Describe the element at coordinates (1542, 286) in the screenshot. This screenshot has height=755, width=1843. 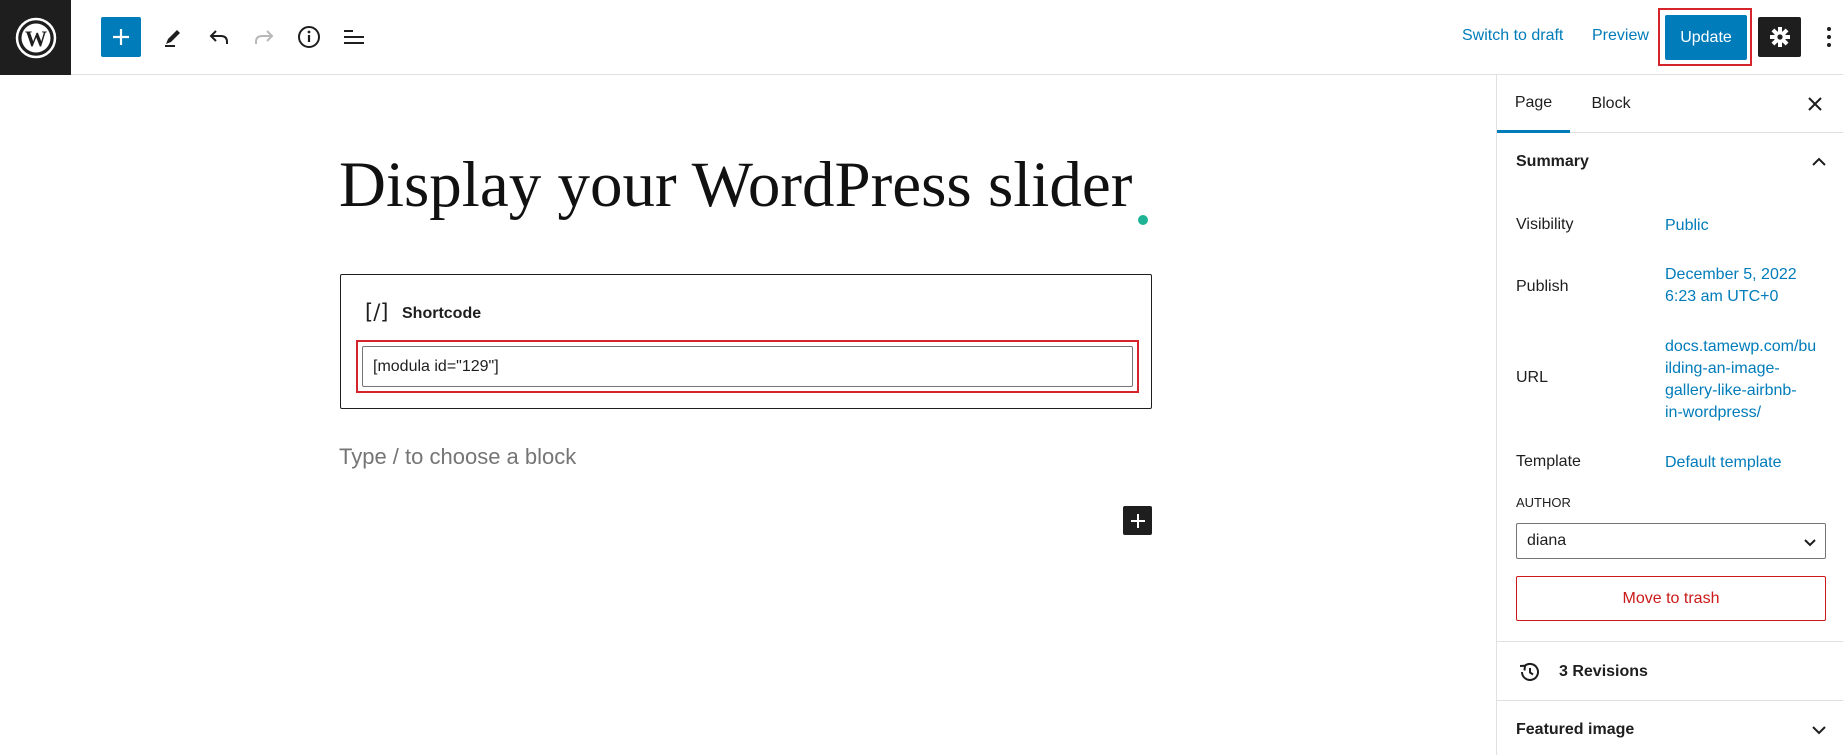
I see `publish-label: Publish` at that location.